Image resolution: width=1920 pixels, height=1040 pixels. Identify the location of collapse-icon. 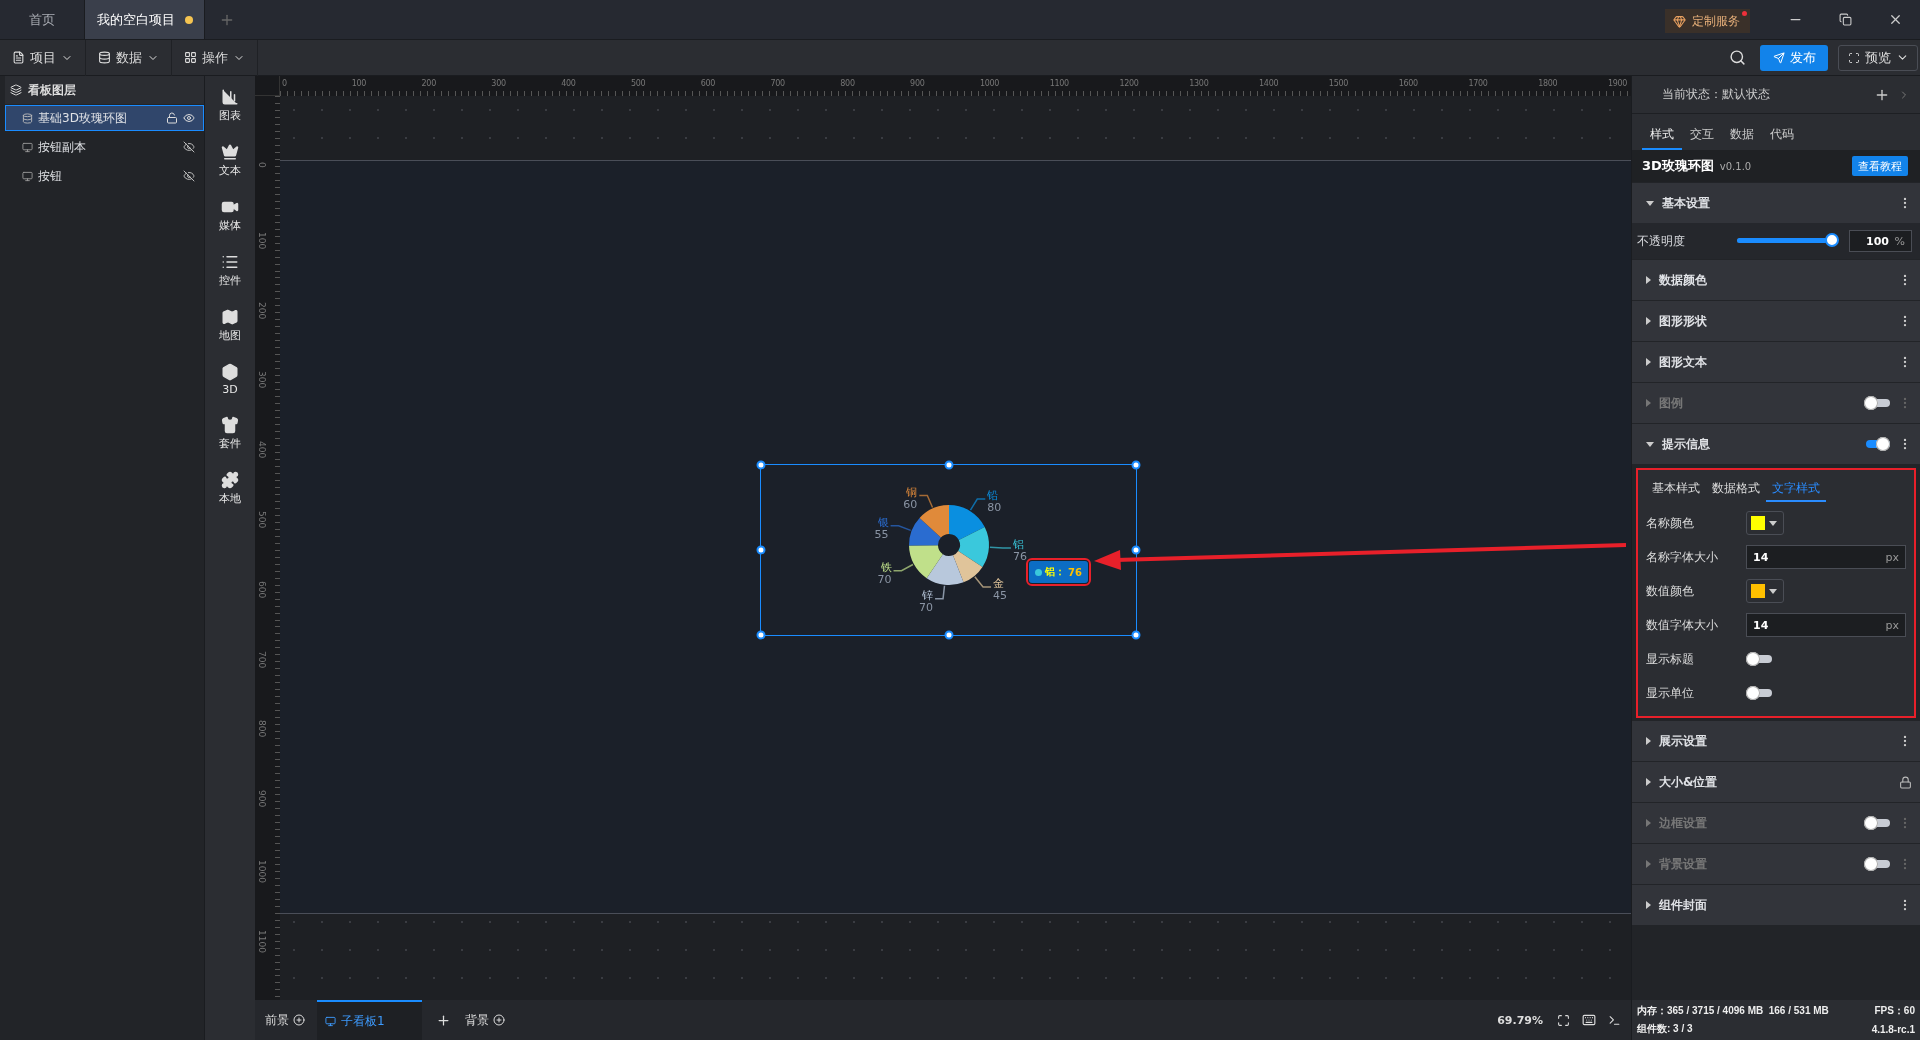
(1650, 203).